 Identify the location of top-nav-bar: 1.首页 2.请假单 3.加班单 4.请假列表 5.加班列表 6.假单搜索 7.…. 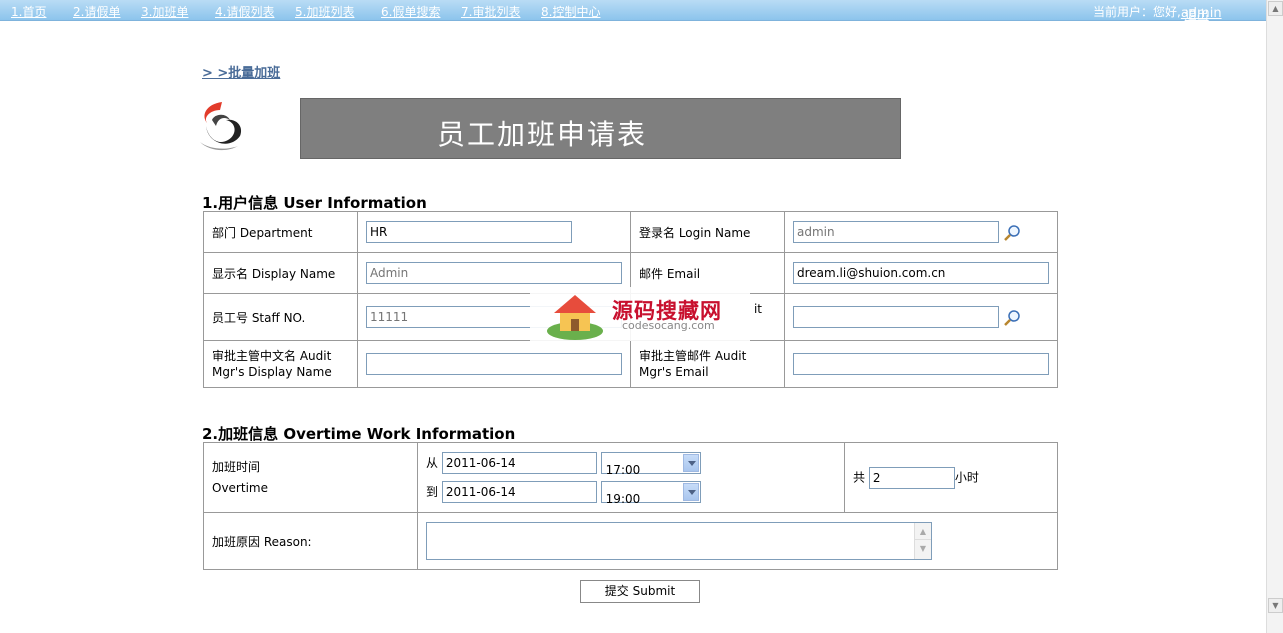
(633, 11).